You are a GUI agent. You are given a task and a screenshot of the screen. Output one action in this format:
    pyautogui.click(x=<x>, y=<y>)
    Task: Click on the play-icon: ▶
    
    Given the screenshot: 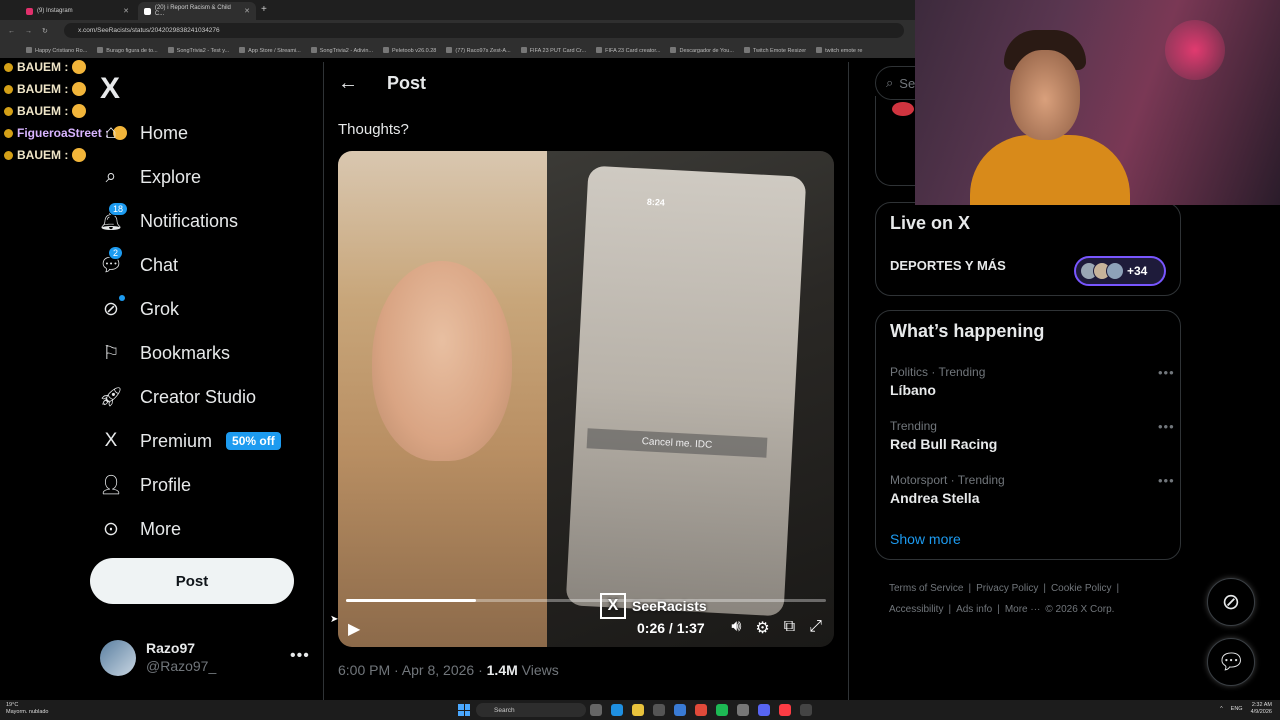 What is the action you would take?
    pyautogui.click(x=354, y=629)
    